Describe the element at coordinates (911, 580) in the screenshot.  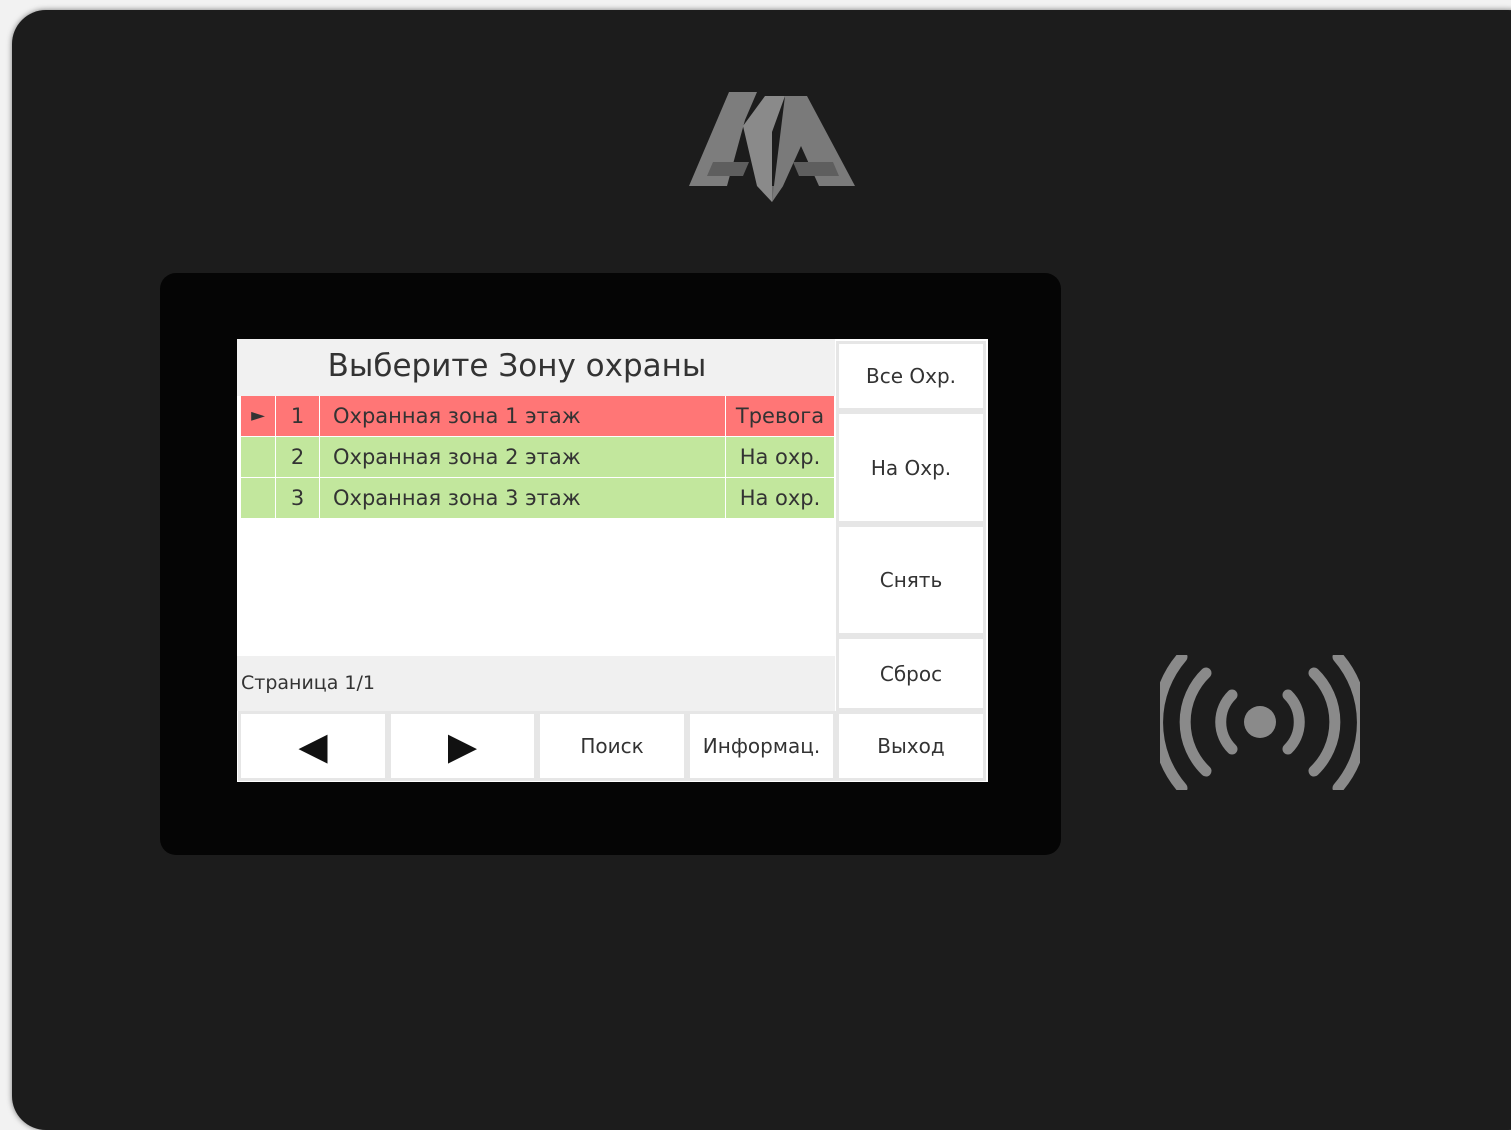
I see `disarm-button: Снять` at that location.